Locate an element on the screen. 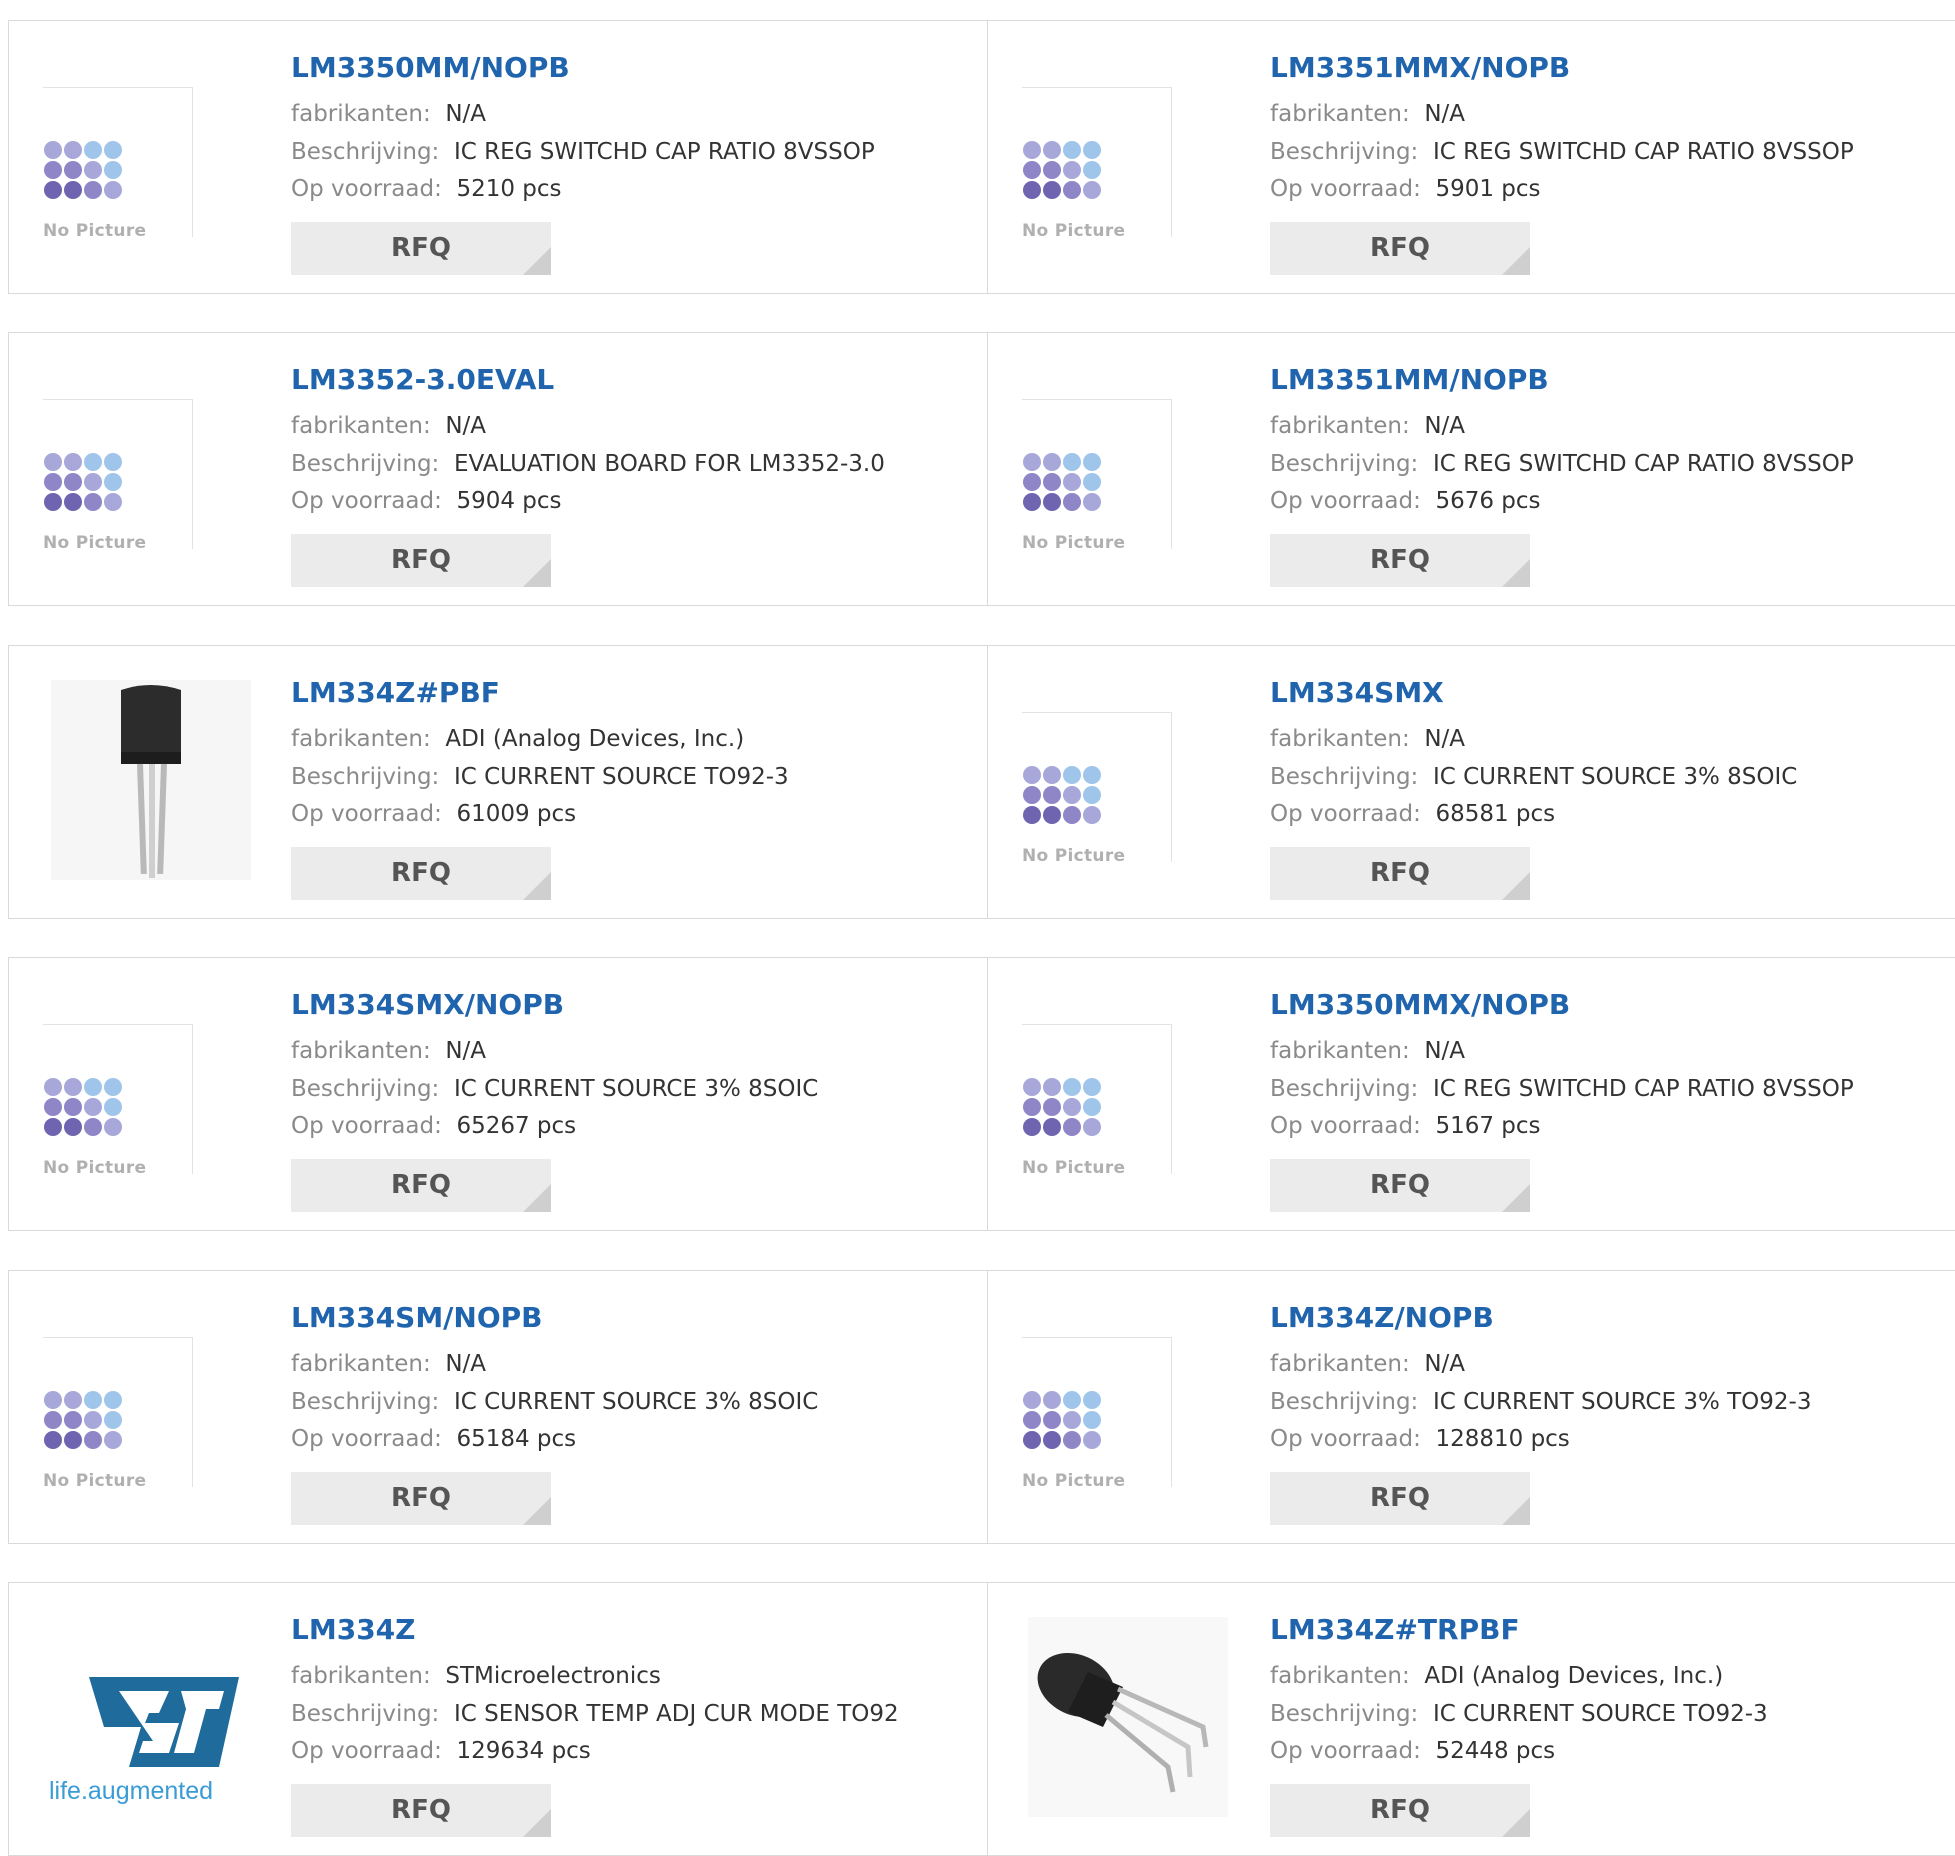  product-name-link: LM334Z#PBF is located at coordinates (395, 692).